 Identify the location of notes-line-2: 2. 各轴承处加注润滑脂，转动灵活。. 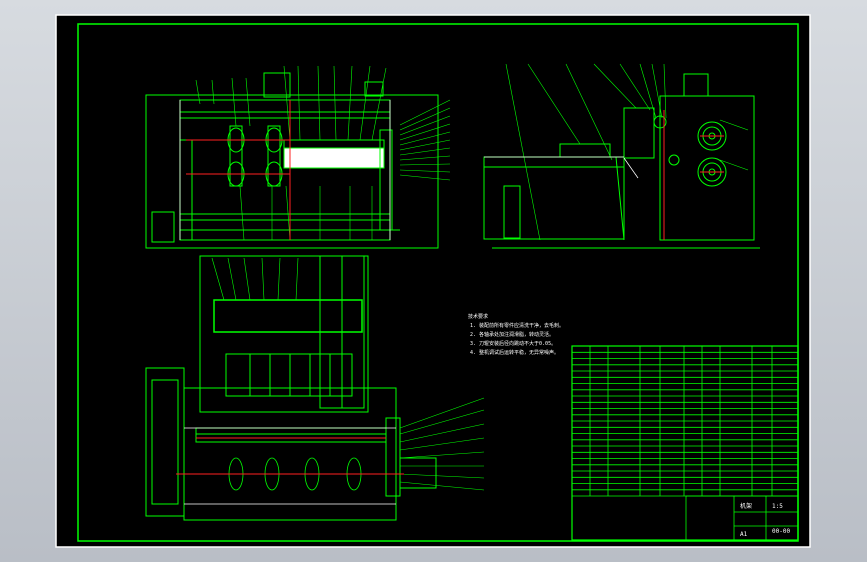
(512, 334).